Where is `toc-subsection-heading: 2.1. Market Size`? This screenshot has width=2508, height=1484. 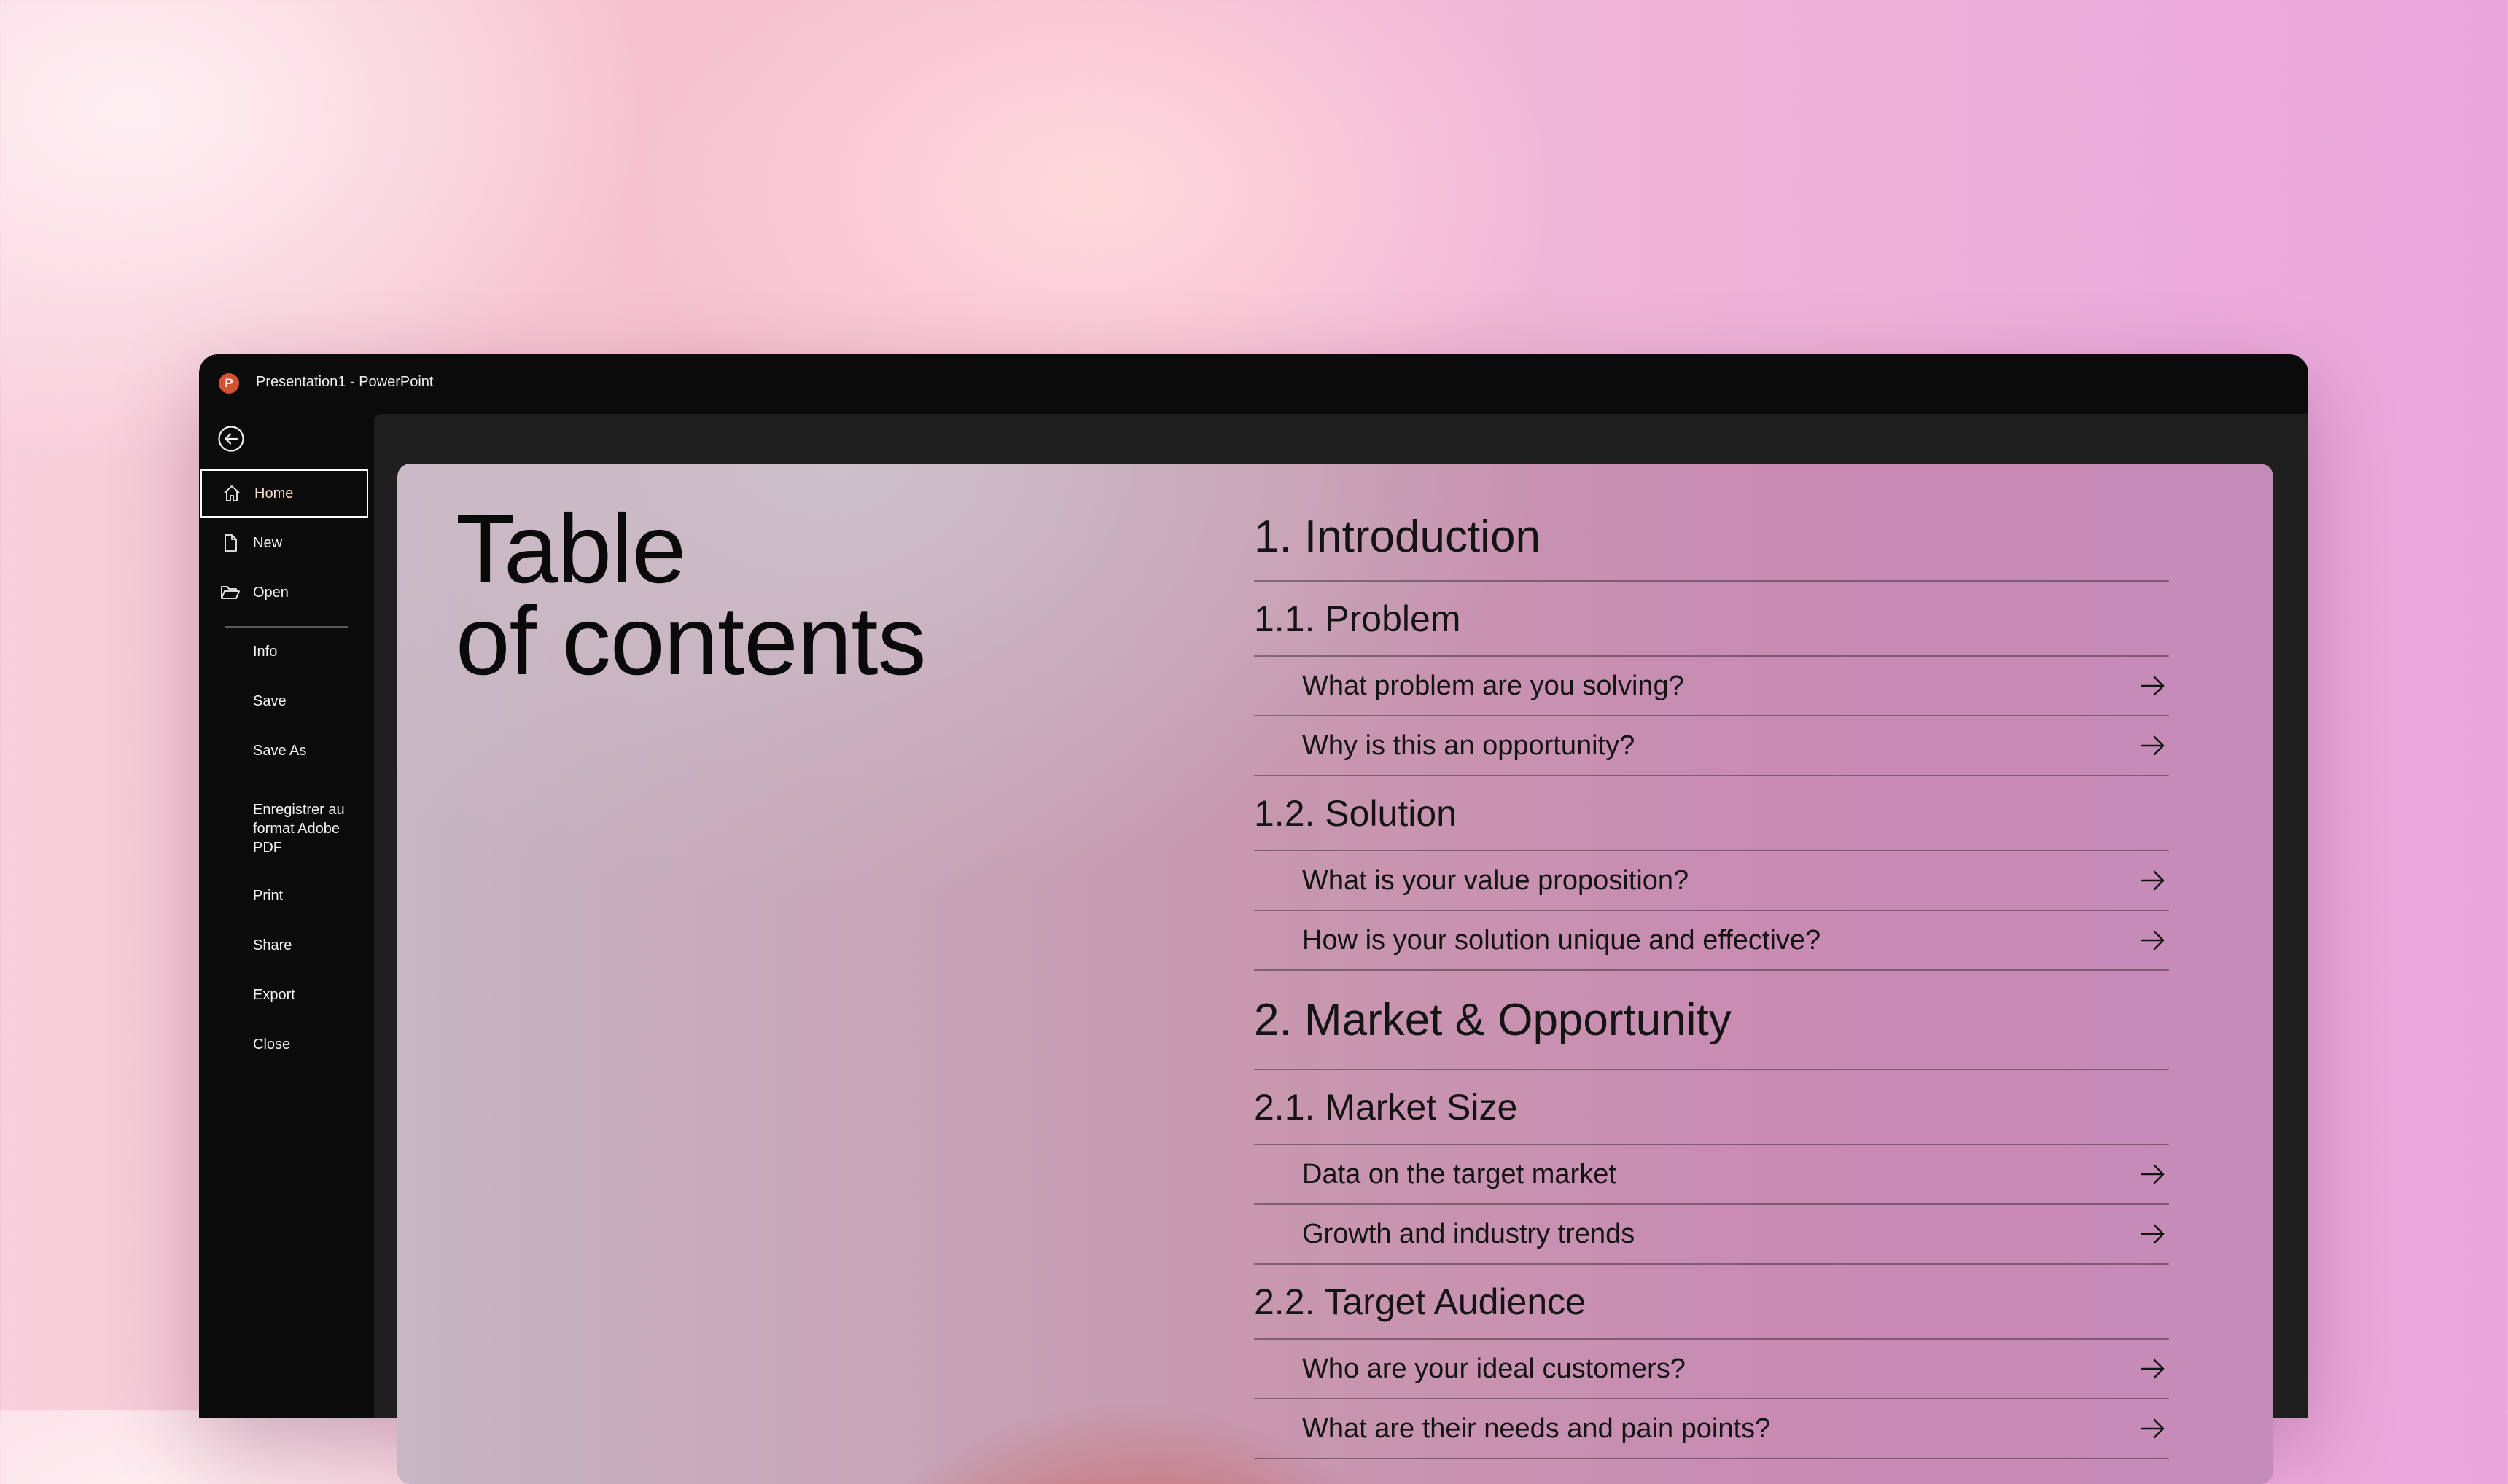 toc-subsection-heading: 2.1. Market Size is located at coordinates (1711, 1107).